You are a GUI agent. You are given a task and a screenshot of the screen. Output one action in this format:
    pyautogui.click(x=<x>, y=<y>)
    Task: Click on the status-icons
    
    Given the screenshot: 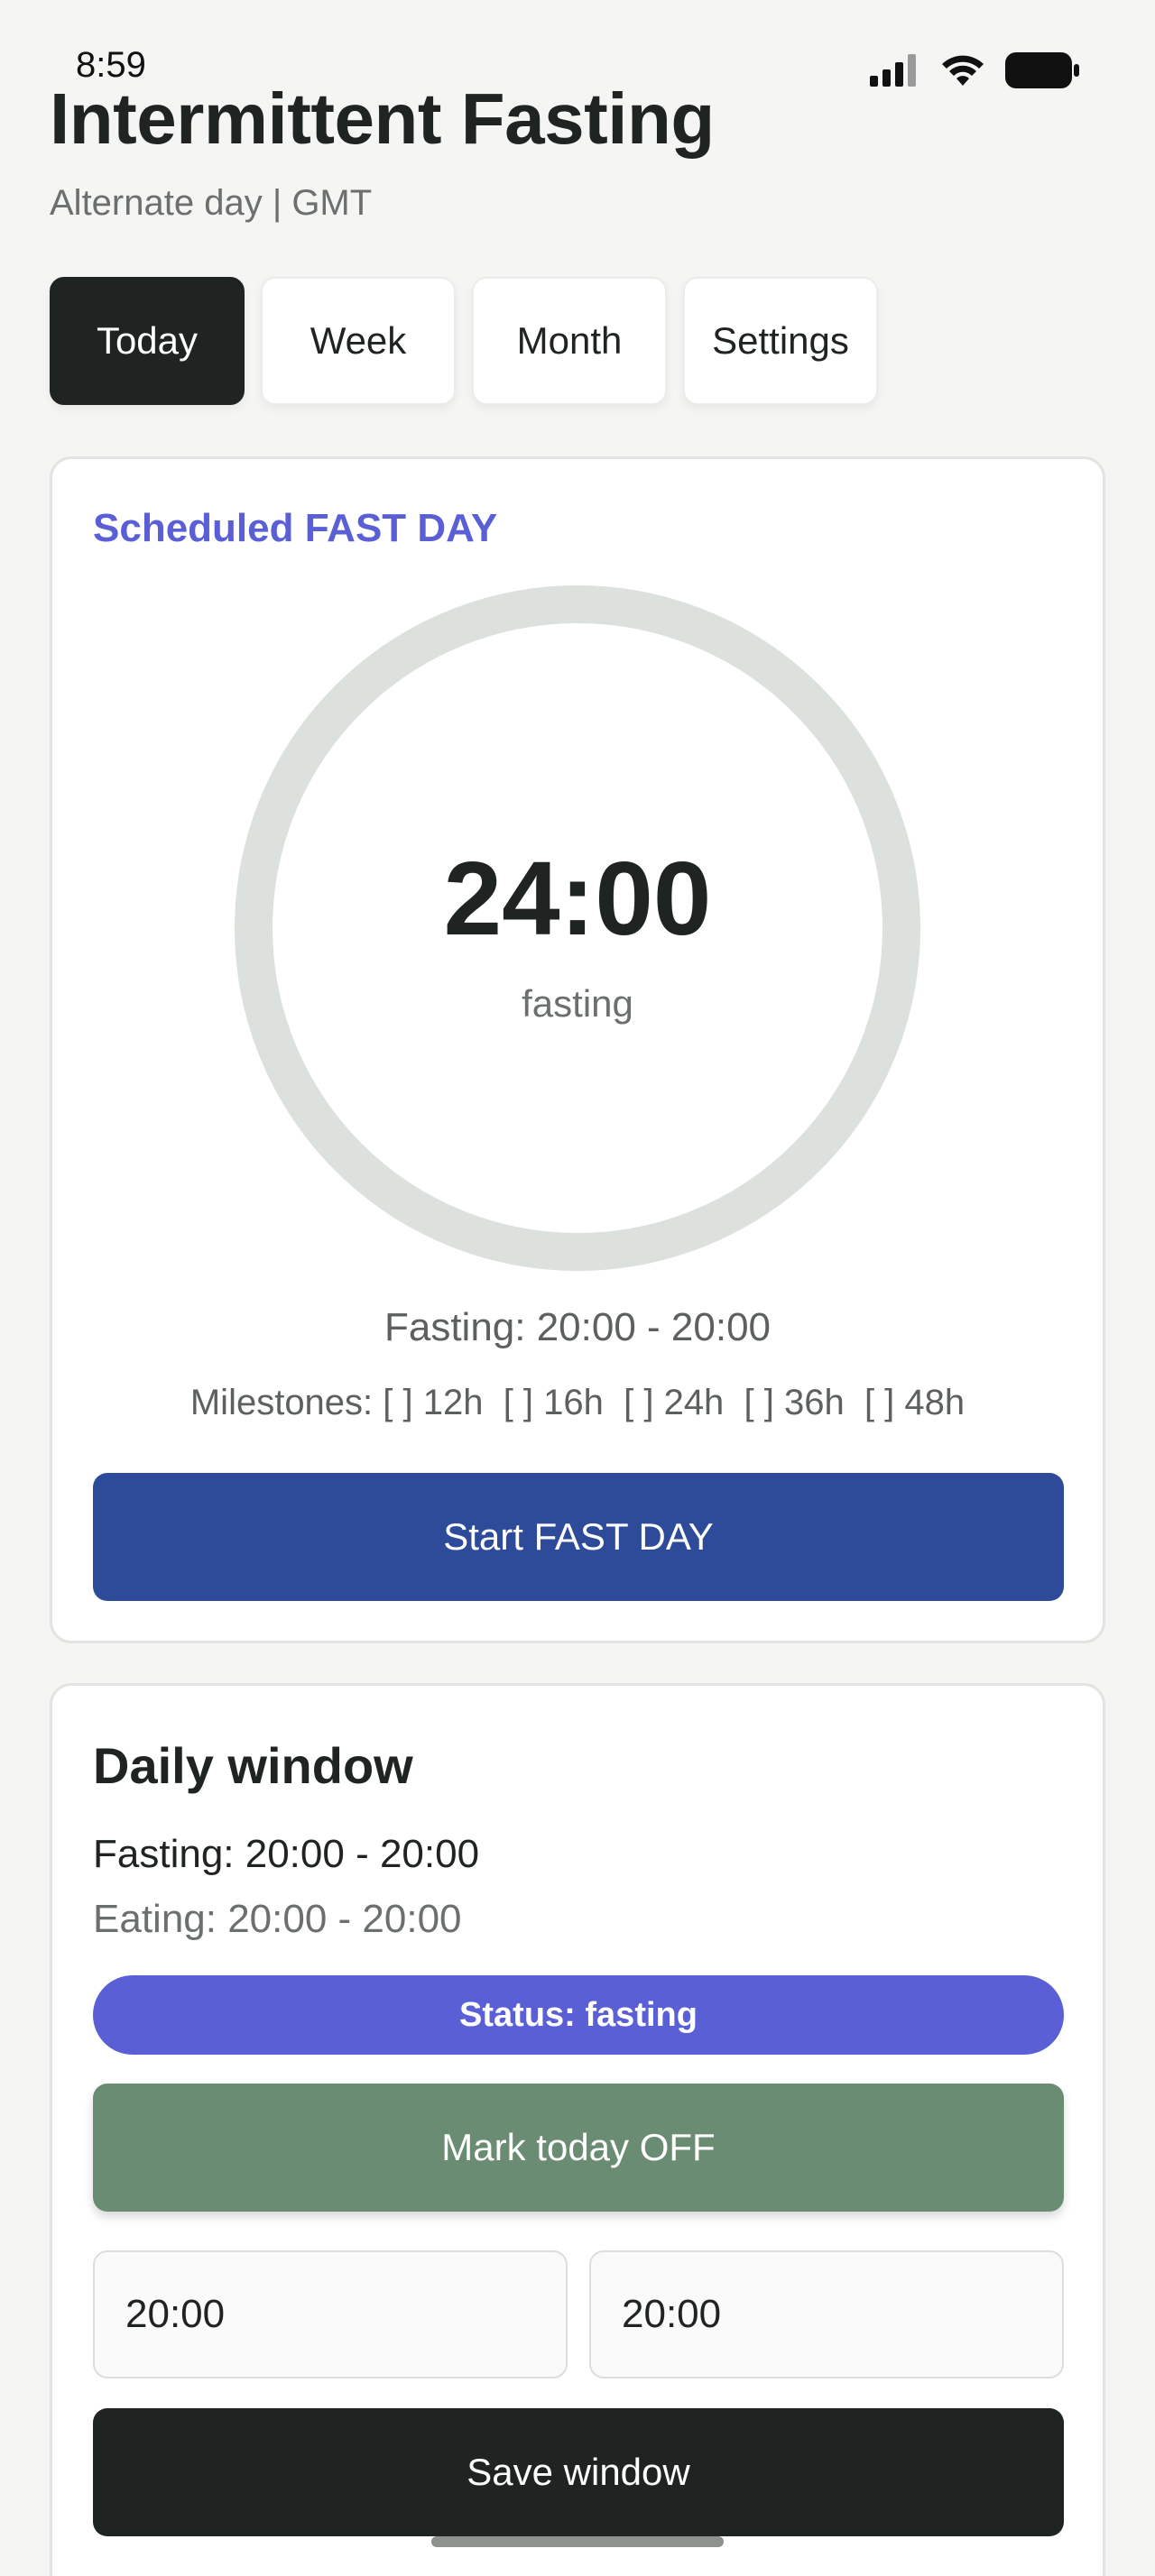 What is the action you would take?
    pyautogui.click(x=974, y=70)
    